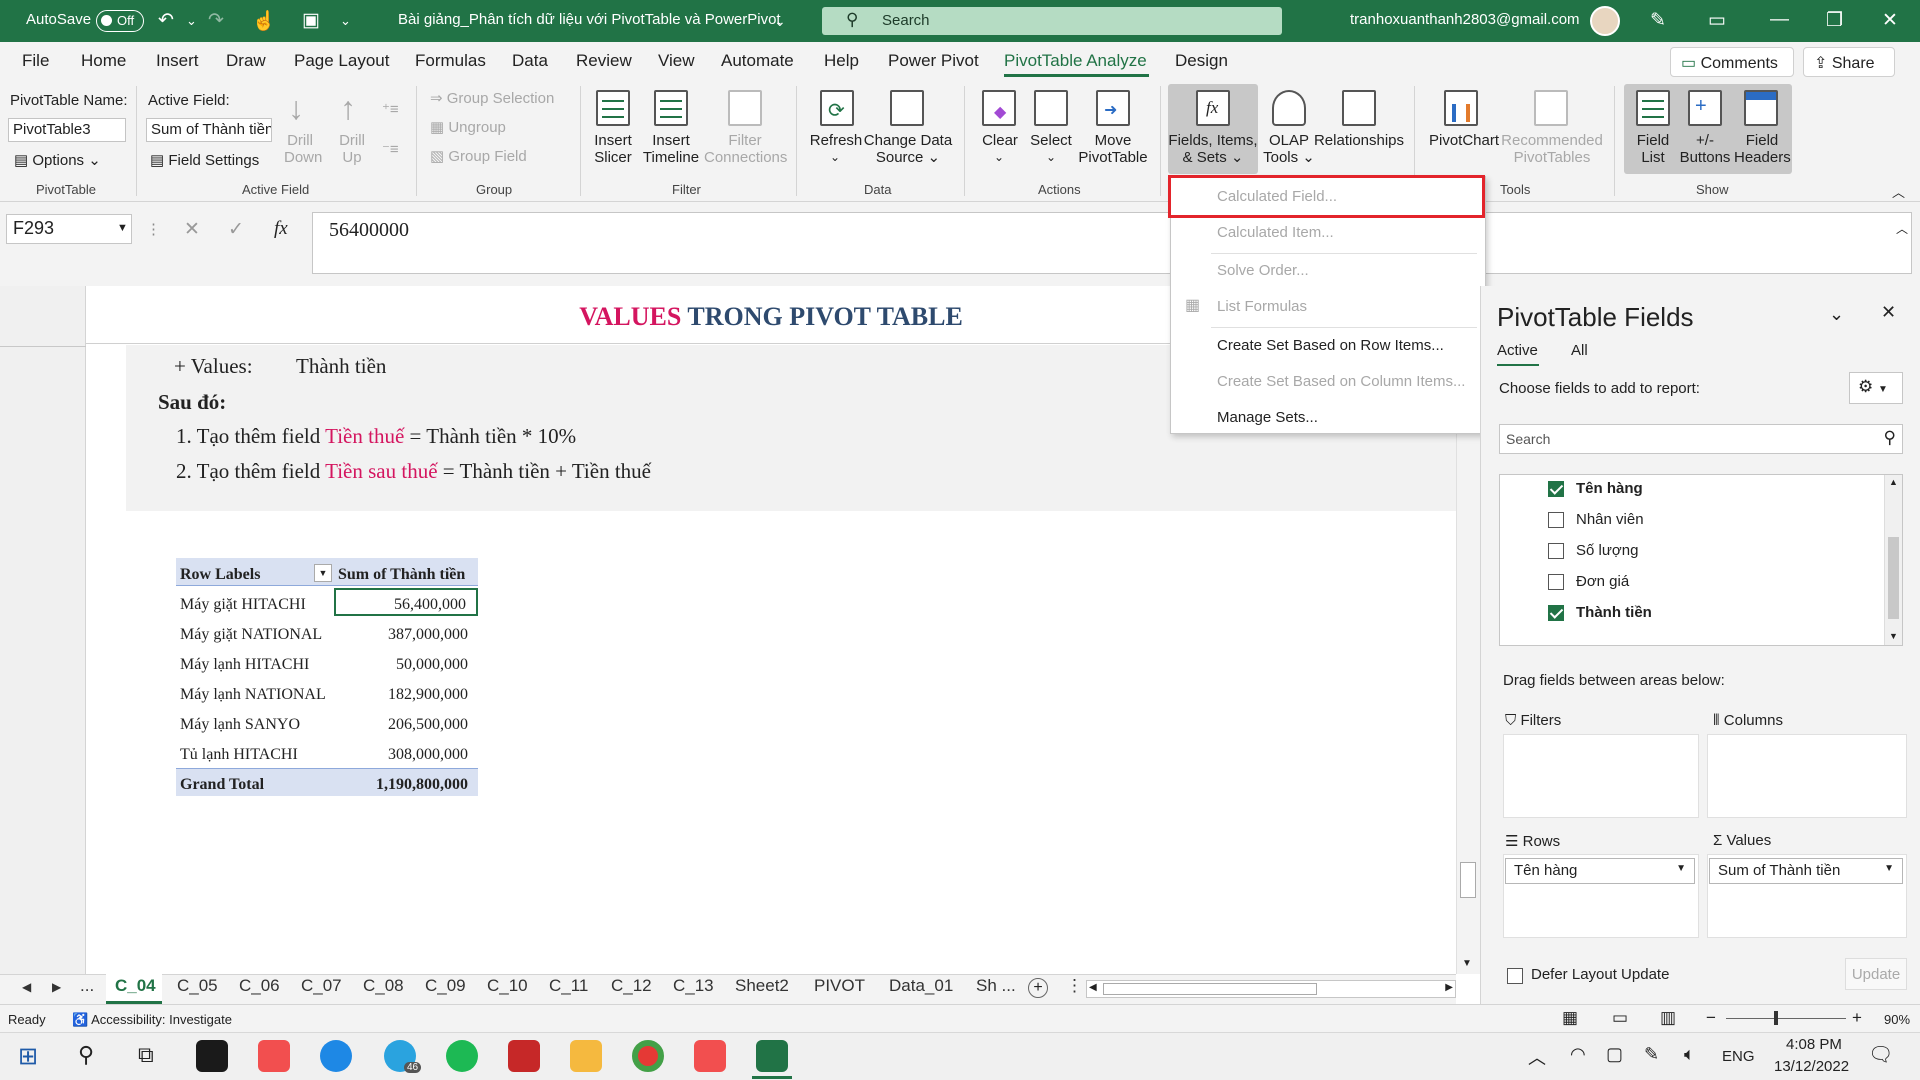 This screenshot has height=1080, width=1920. Describe the element at coordinates (264, 21) in the screenshot. I see `touch-mode-icon: ☝` at that location.